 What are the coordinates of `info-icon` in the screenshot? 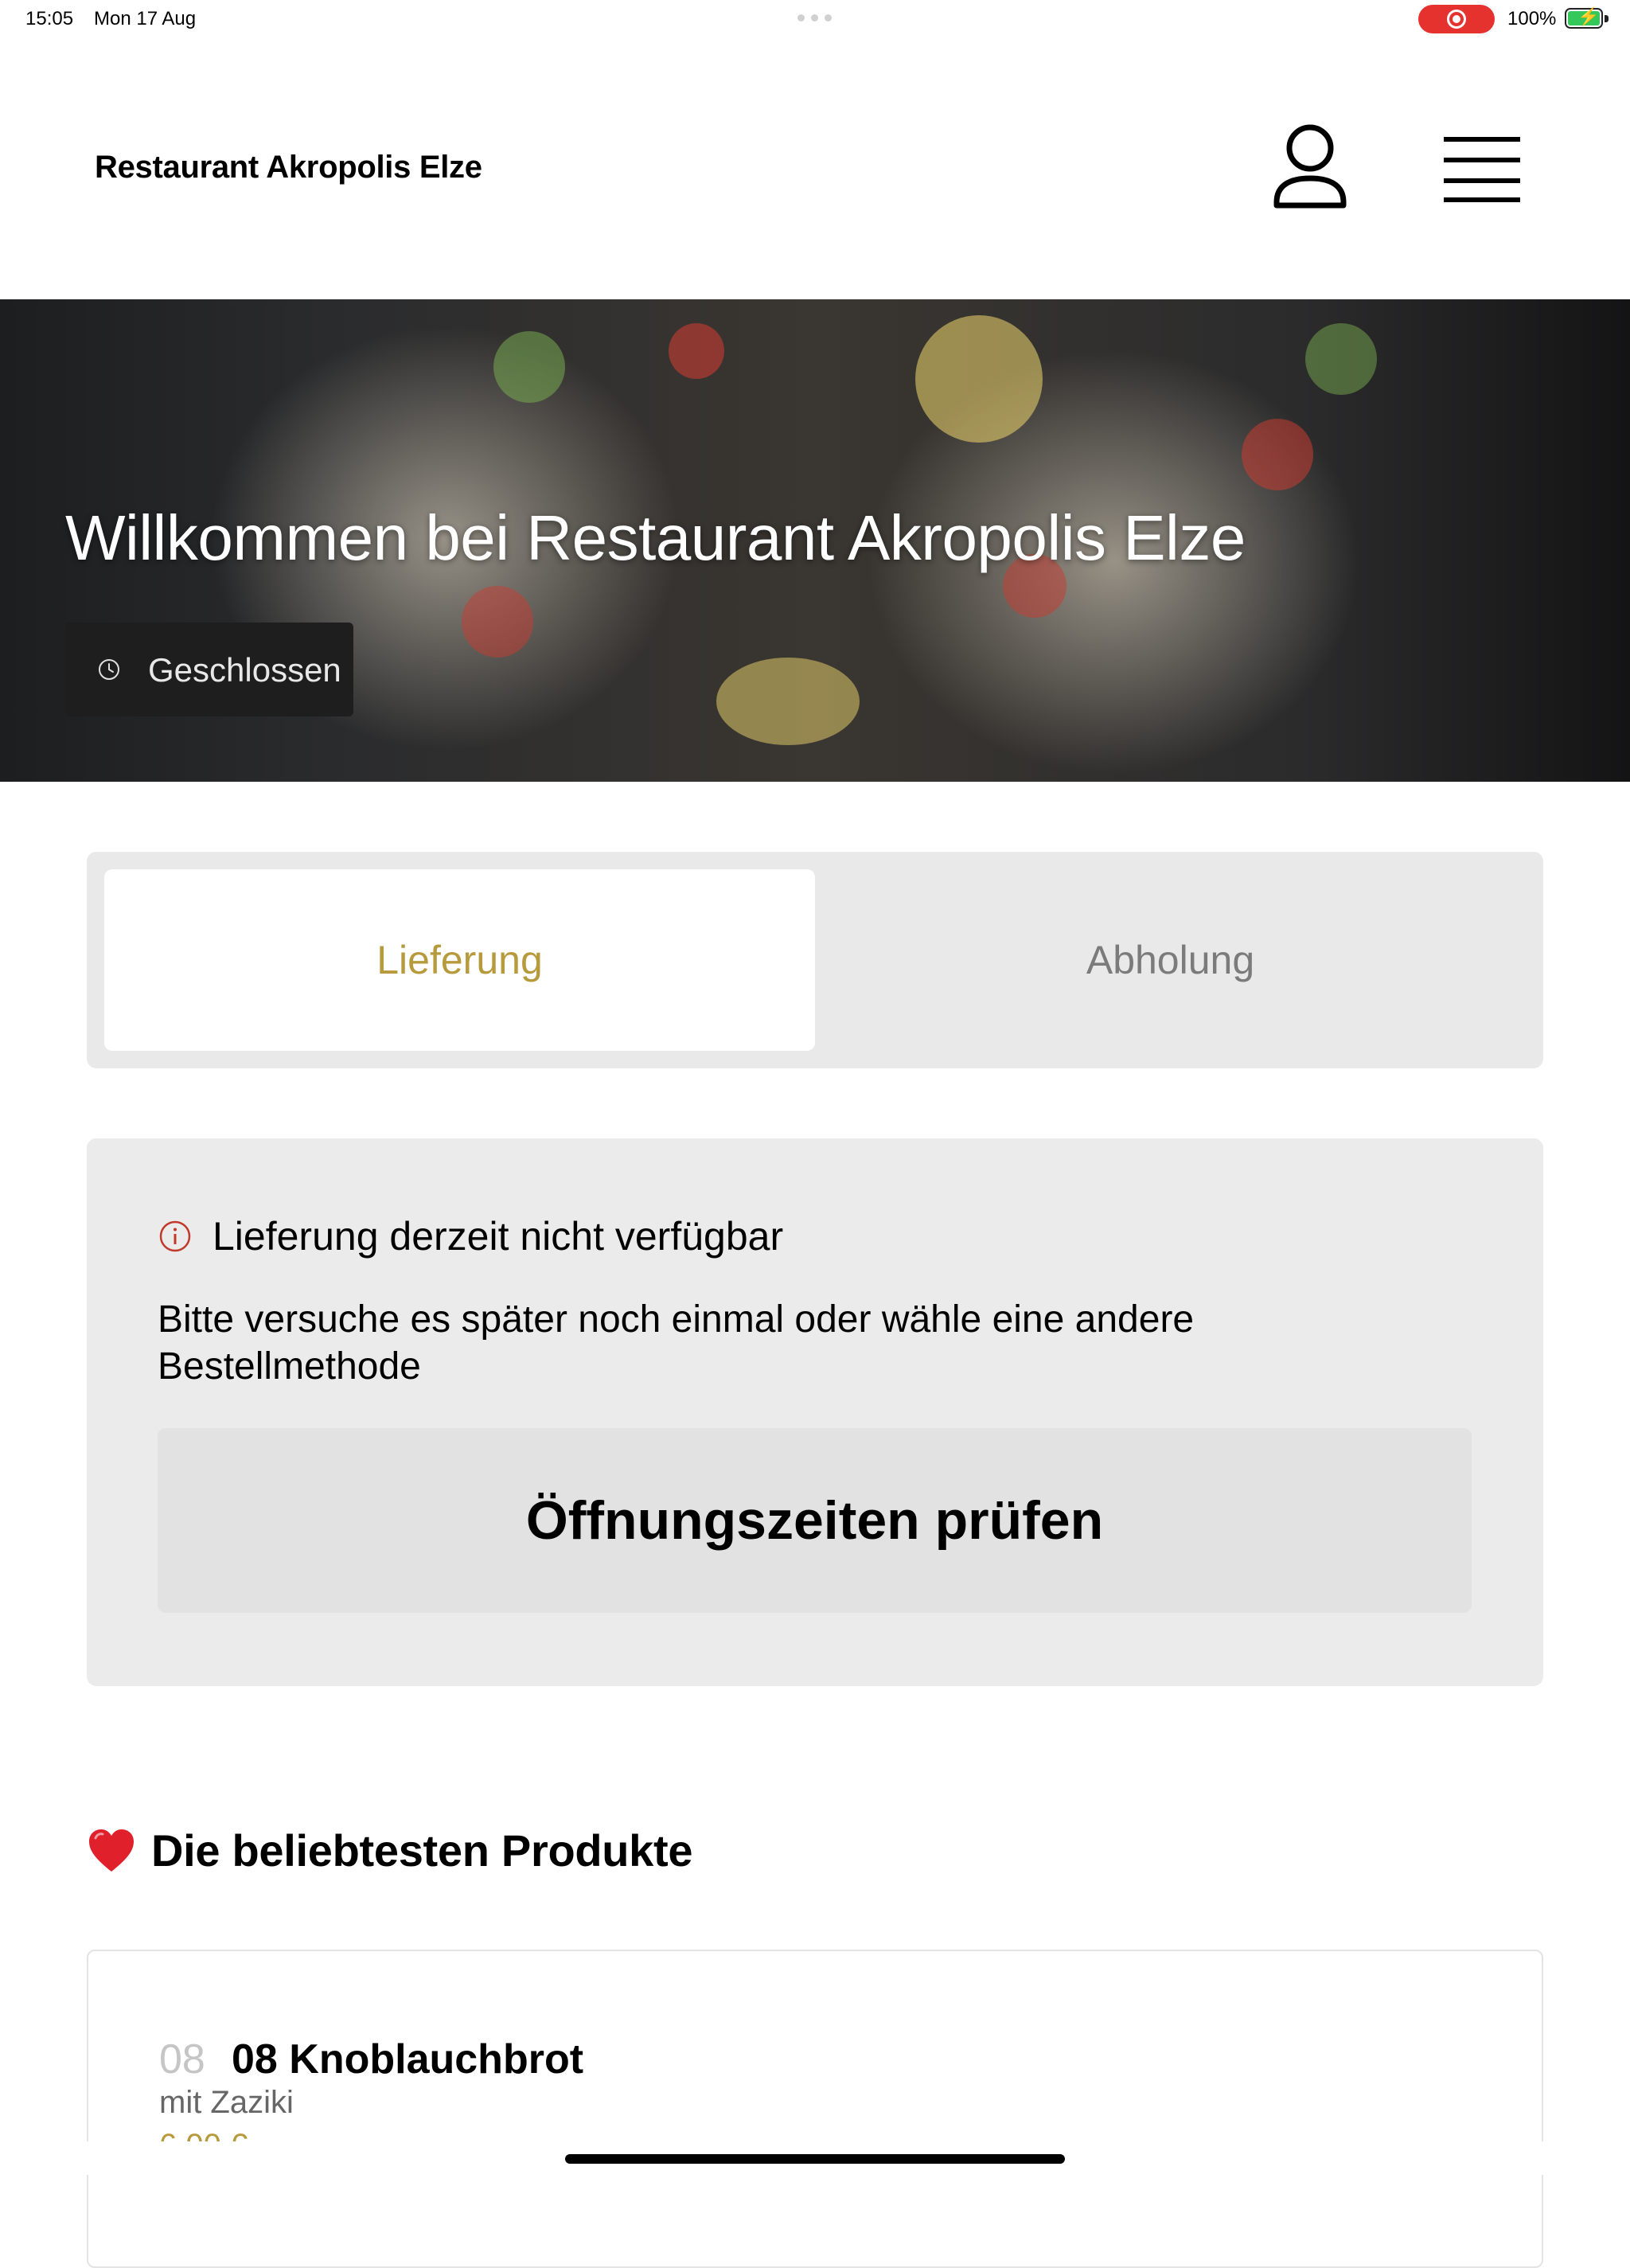 It's located at (175, 1236).